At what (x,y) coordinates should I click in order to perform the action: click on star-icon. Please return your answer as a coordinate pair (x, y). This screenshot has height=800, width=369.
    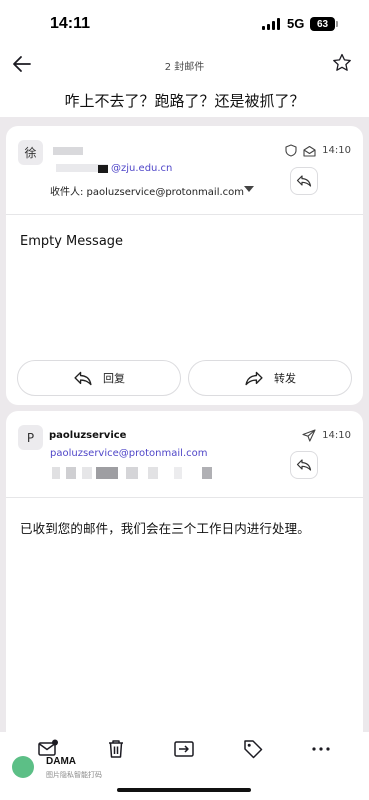
    Looking at the image, I should click on (342, 62).